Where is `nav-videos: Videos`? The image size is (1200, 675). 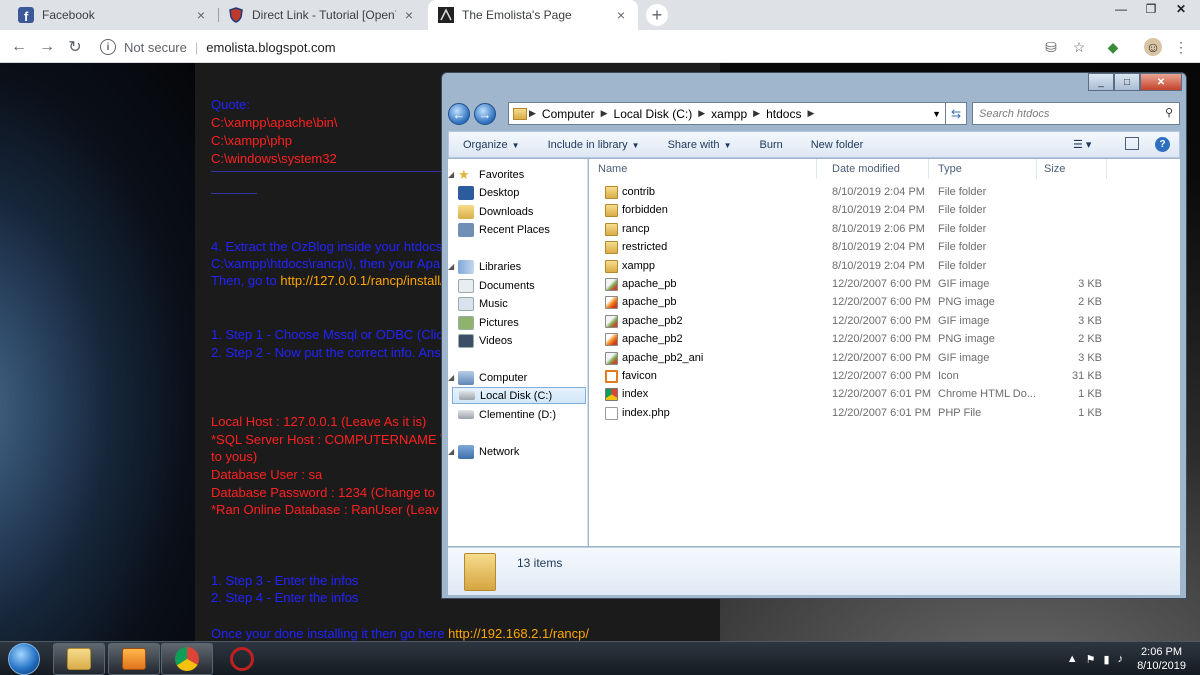
nav-videos: Videos is located at coordinates (527, 340).